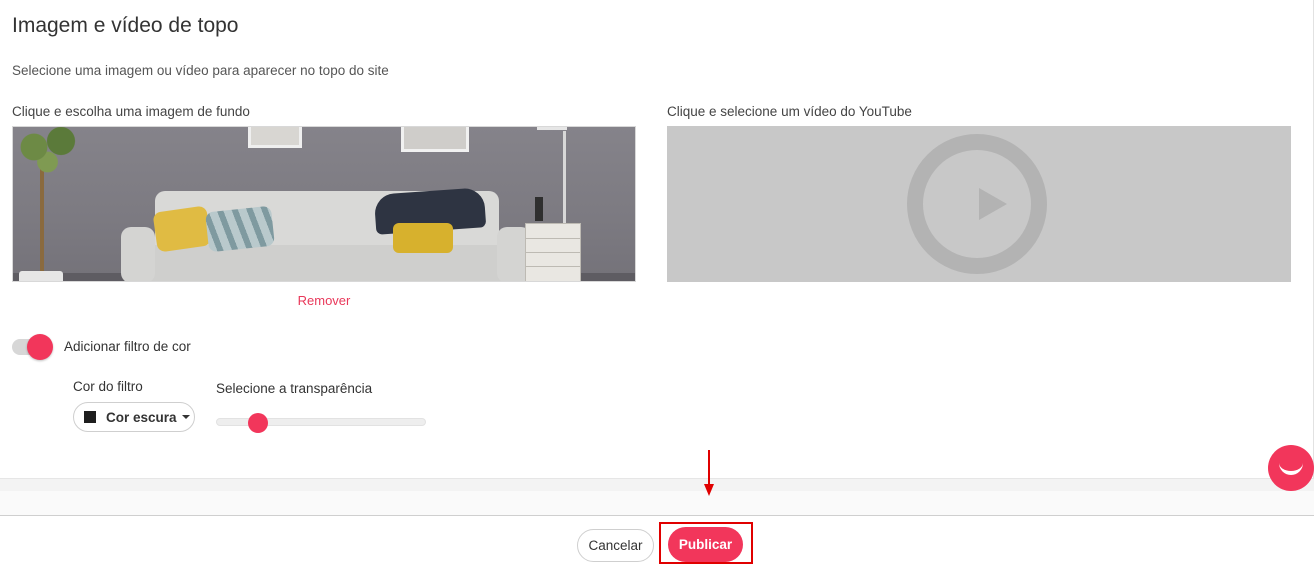  I want to click on cancel-button: Cancelar, so click(615, 545).